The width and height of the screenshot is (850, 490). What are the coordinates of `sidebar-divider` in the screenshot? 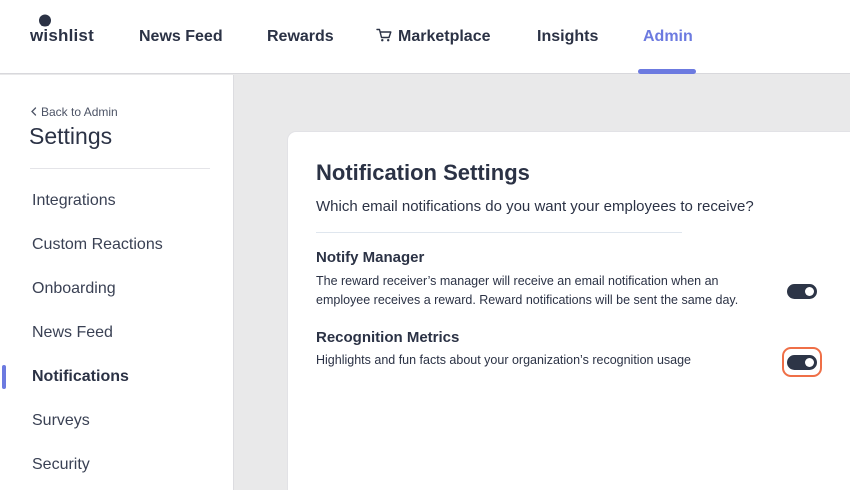 It's located at (120, 168).